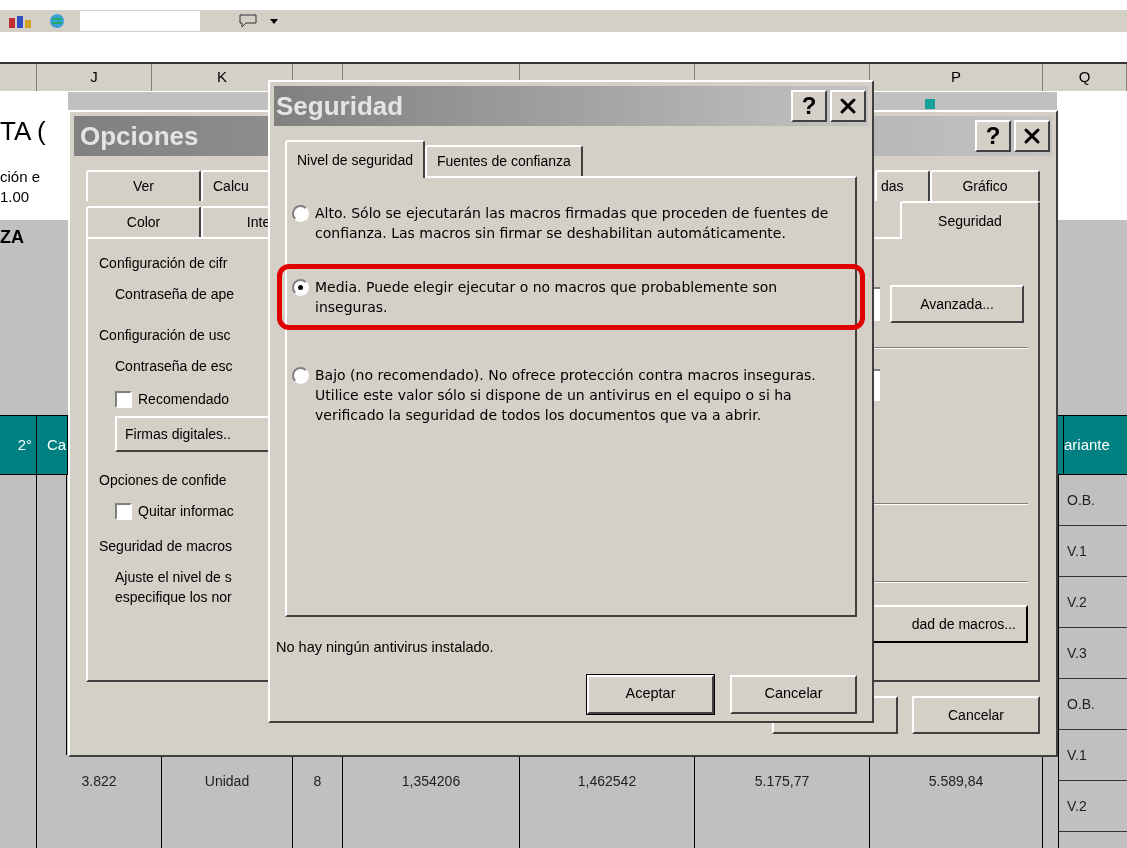 The height and width of the screenshot is (848, 1127). I want to click on field-label: Contraseña de ape, so click(175, 294).